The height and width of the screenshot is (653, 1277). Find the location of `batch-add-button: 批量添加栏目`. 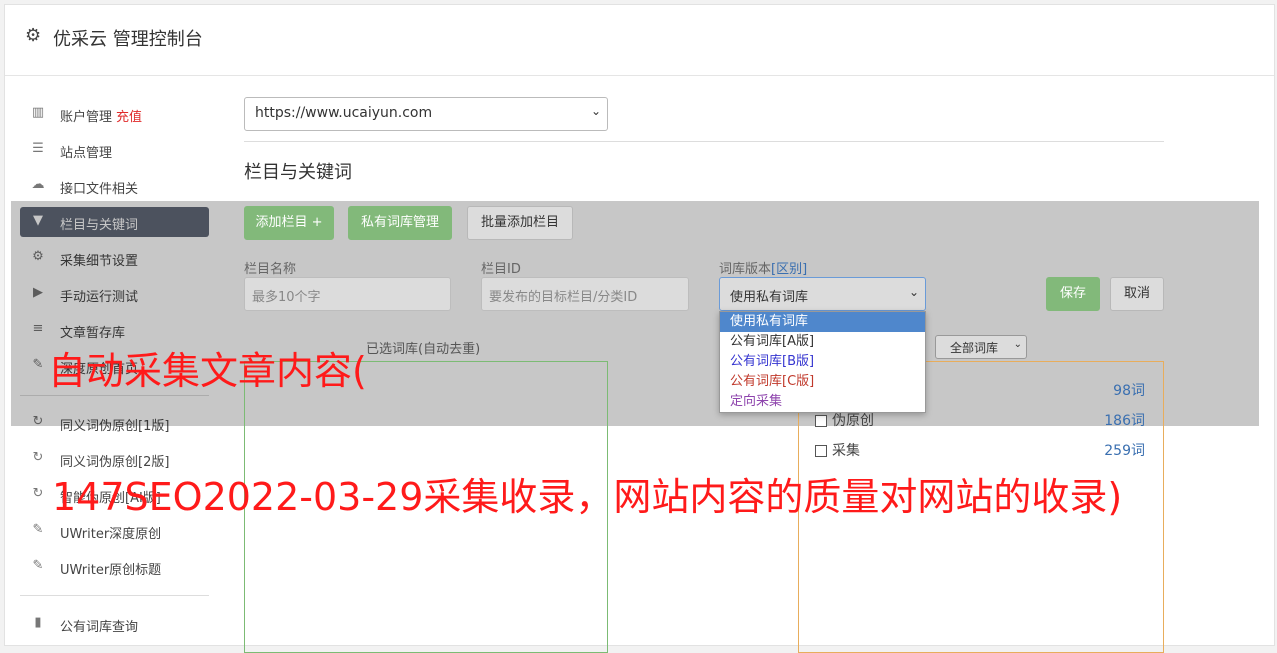

batch-add-button: 批量添加栏目 is located at coordinates (520, 223).